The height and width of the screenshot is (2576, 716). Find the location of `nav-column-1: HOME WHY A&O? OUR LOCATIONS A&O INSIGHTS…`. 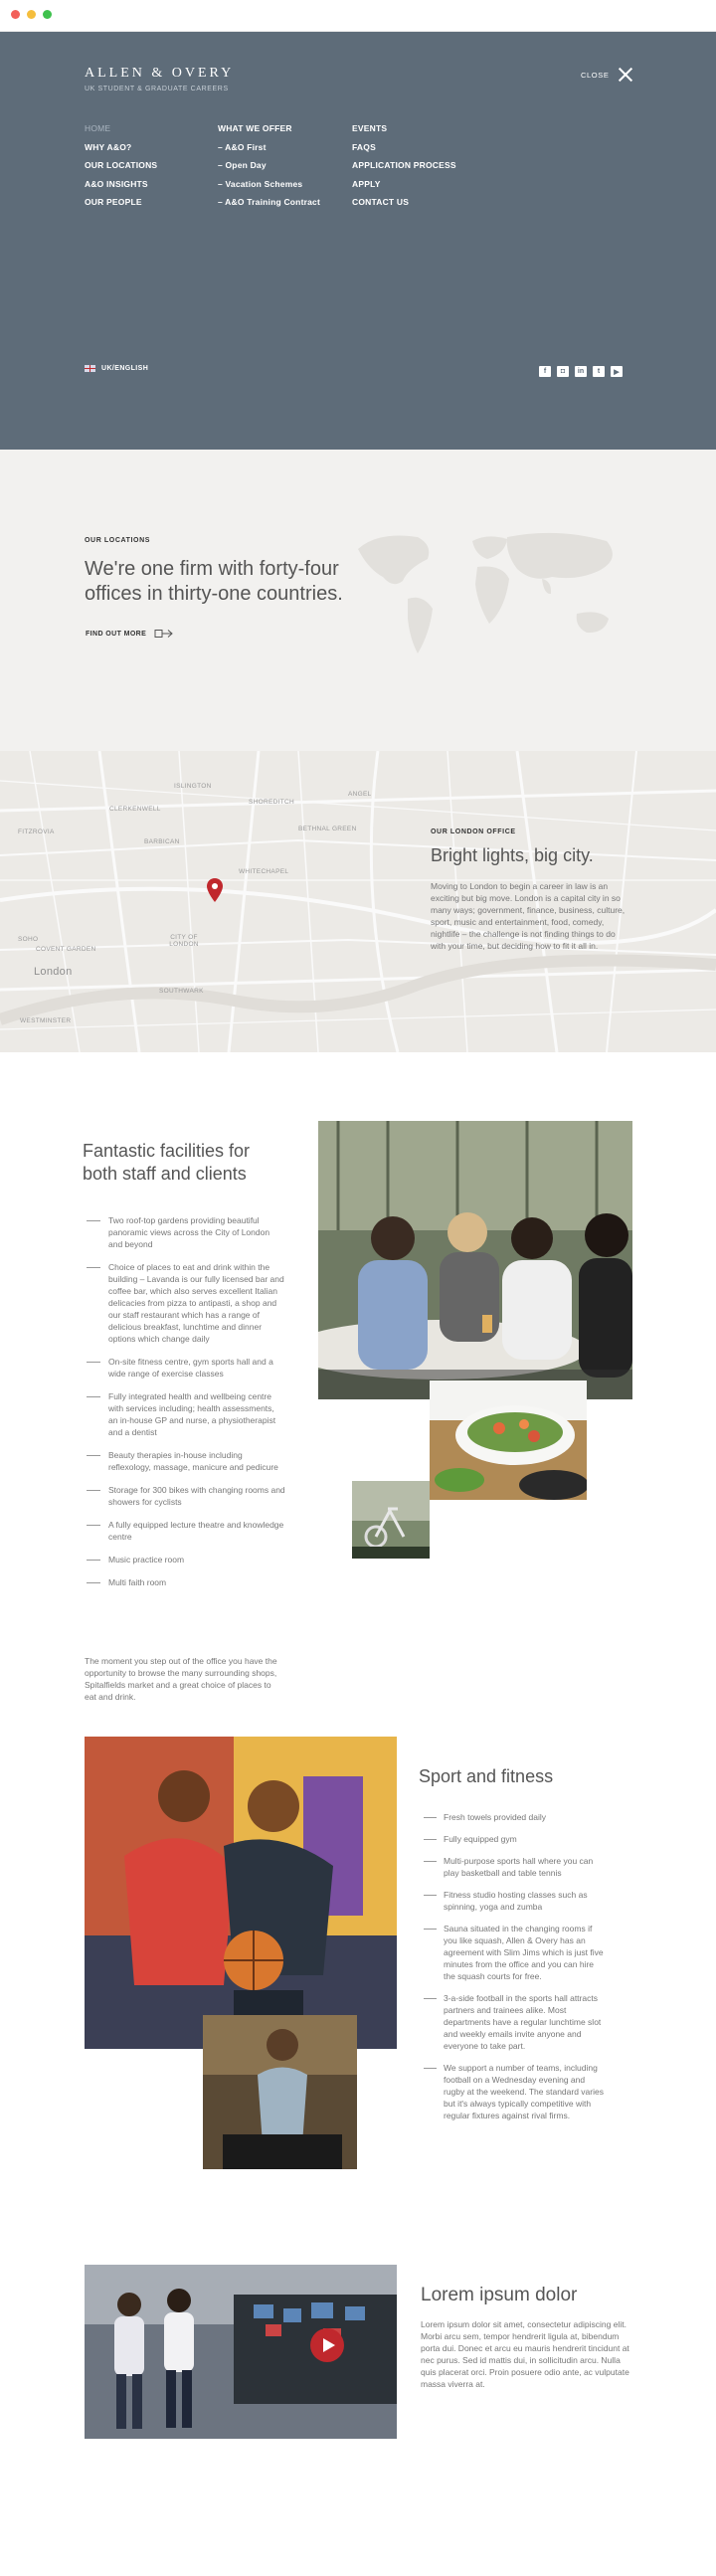

nav-column-1: HOME WHY A&O? OUR LOCATIONS A&O INSIGHTS… is located at coordinates (121, 165).